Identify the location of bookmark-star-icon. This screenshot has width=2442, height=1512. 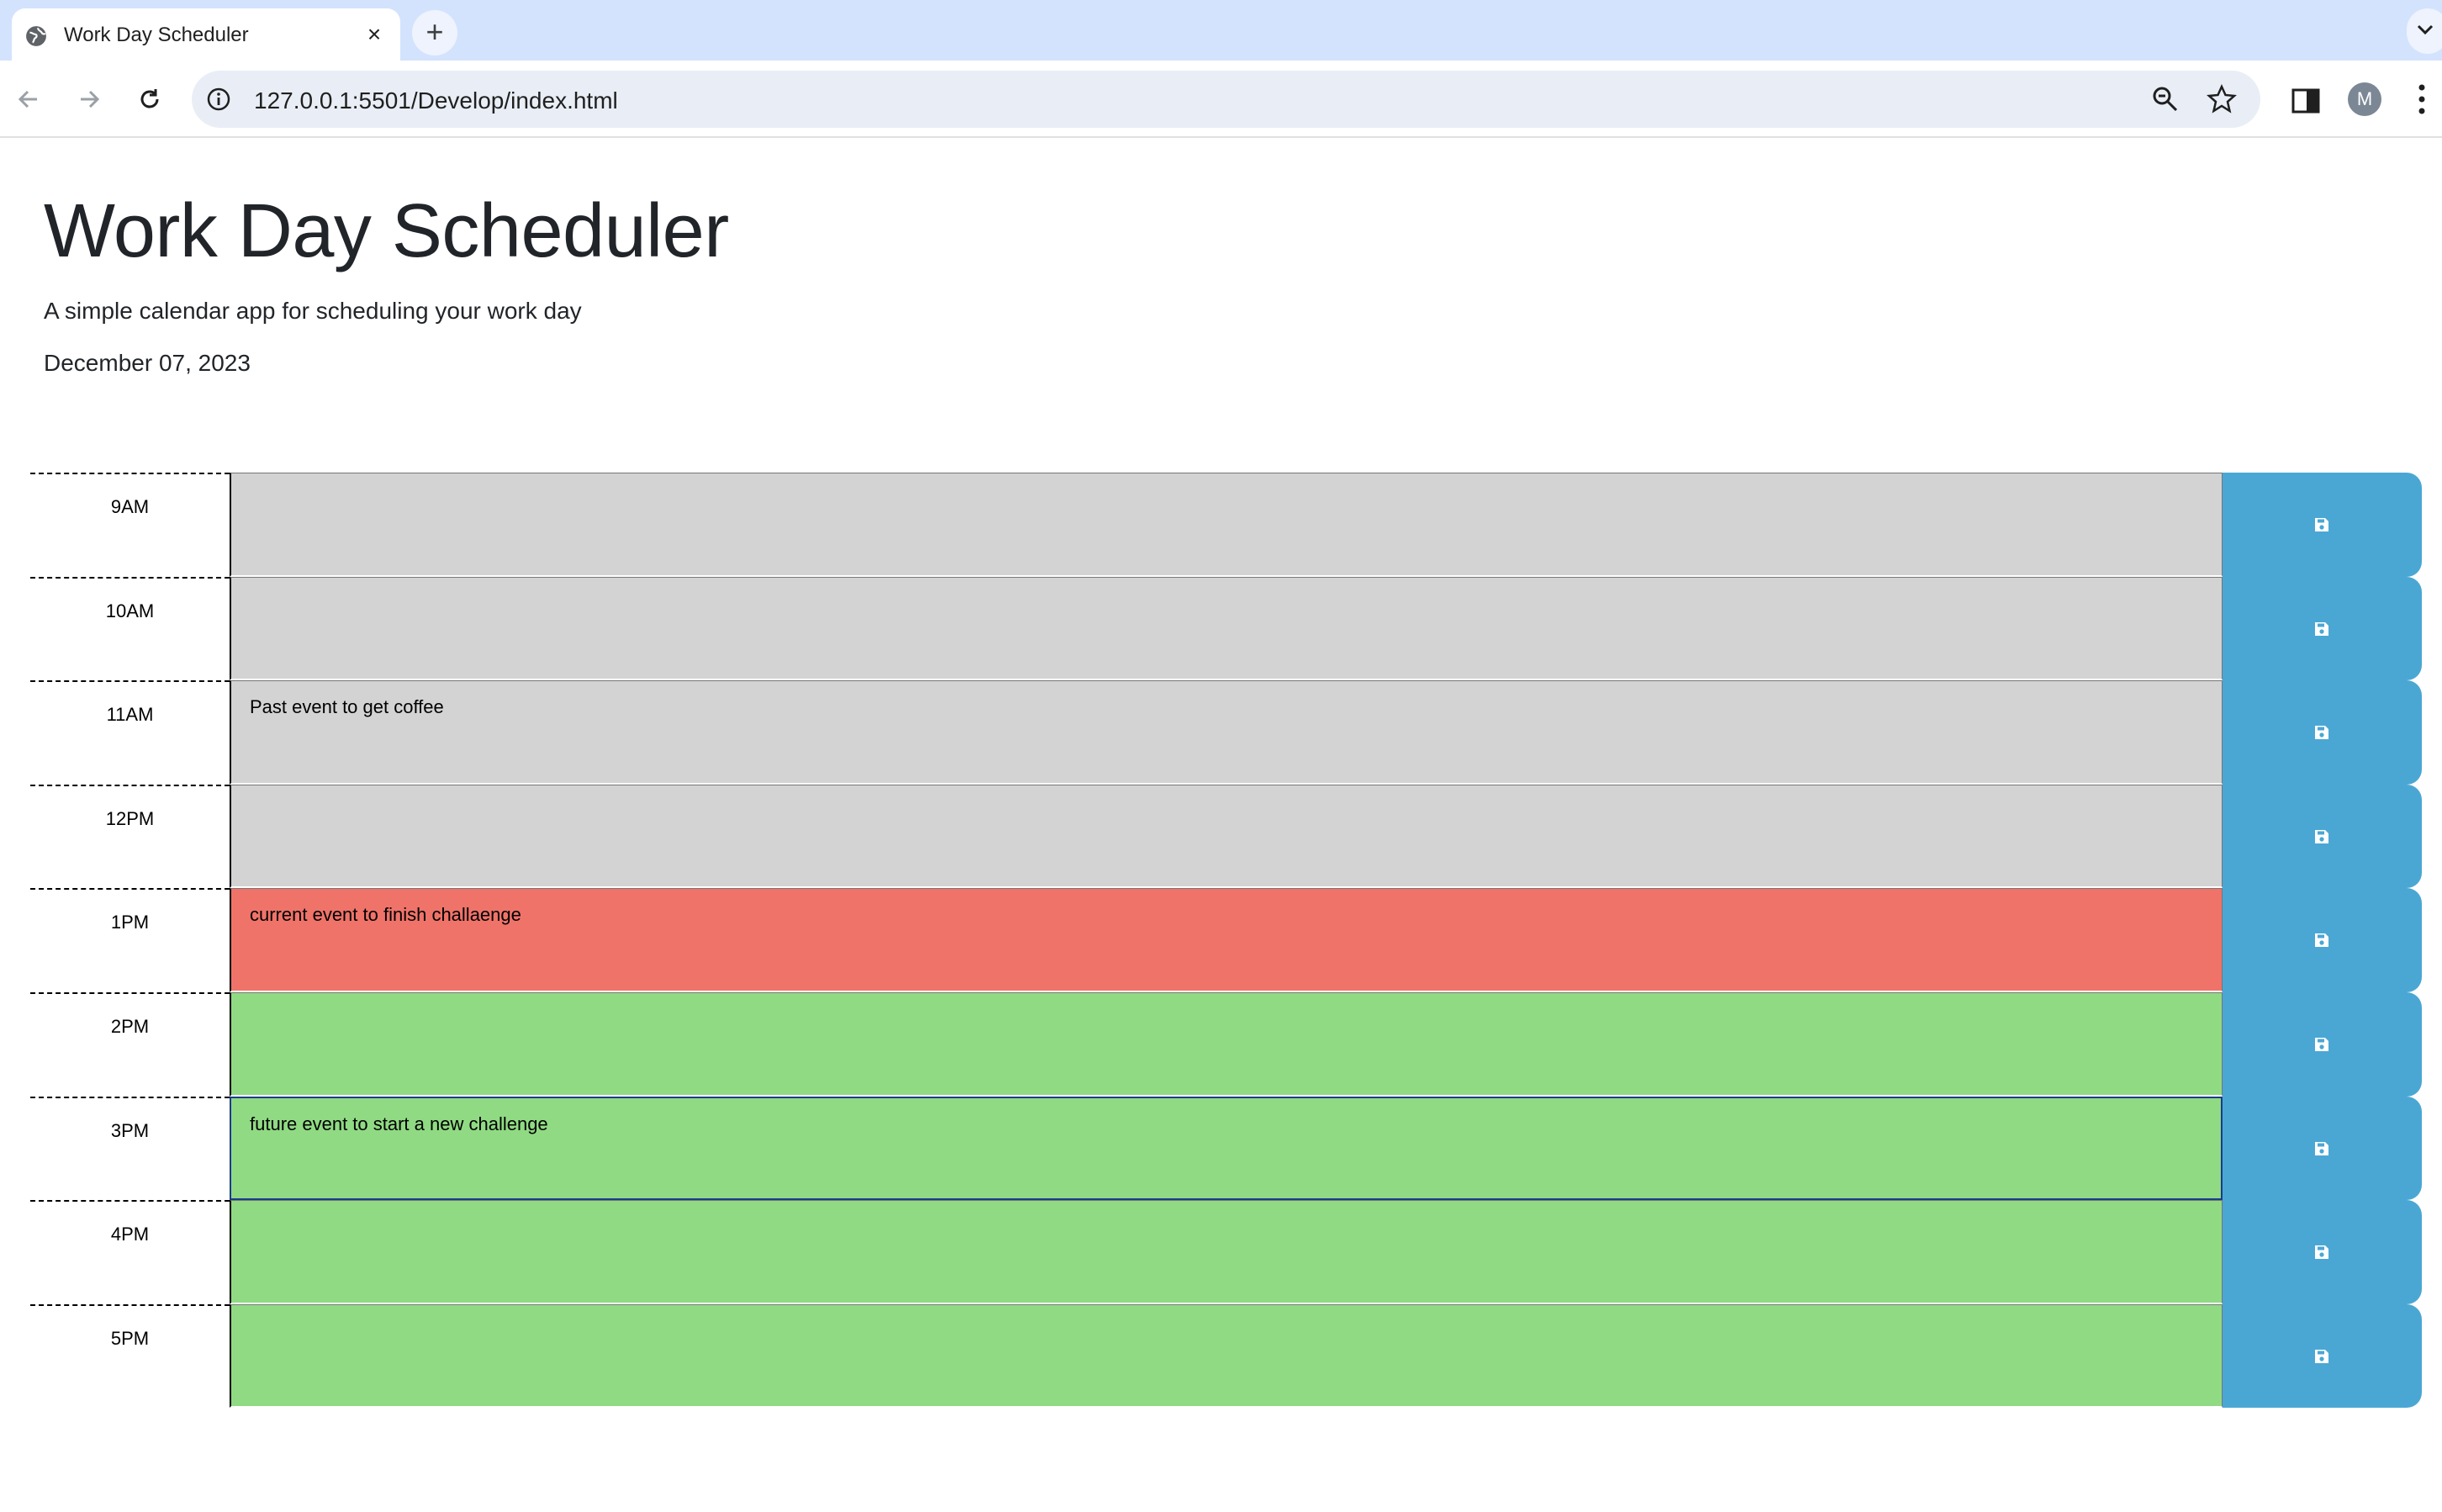
(2222, 99).